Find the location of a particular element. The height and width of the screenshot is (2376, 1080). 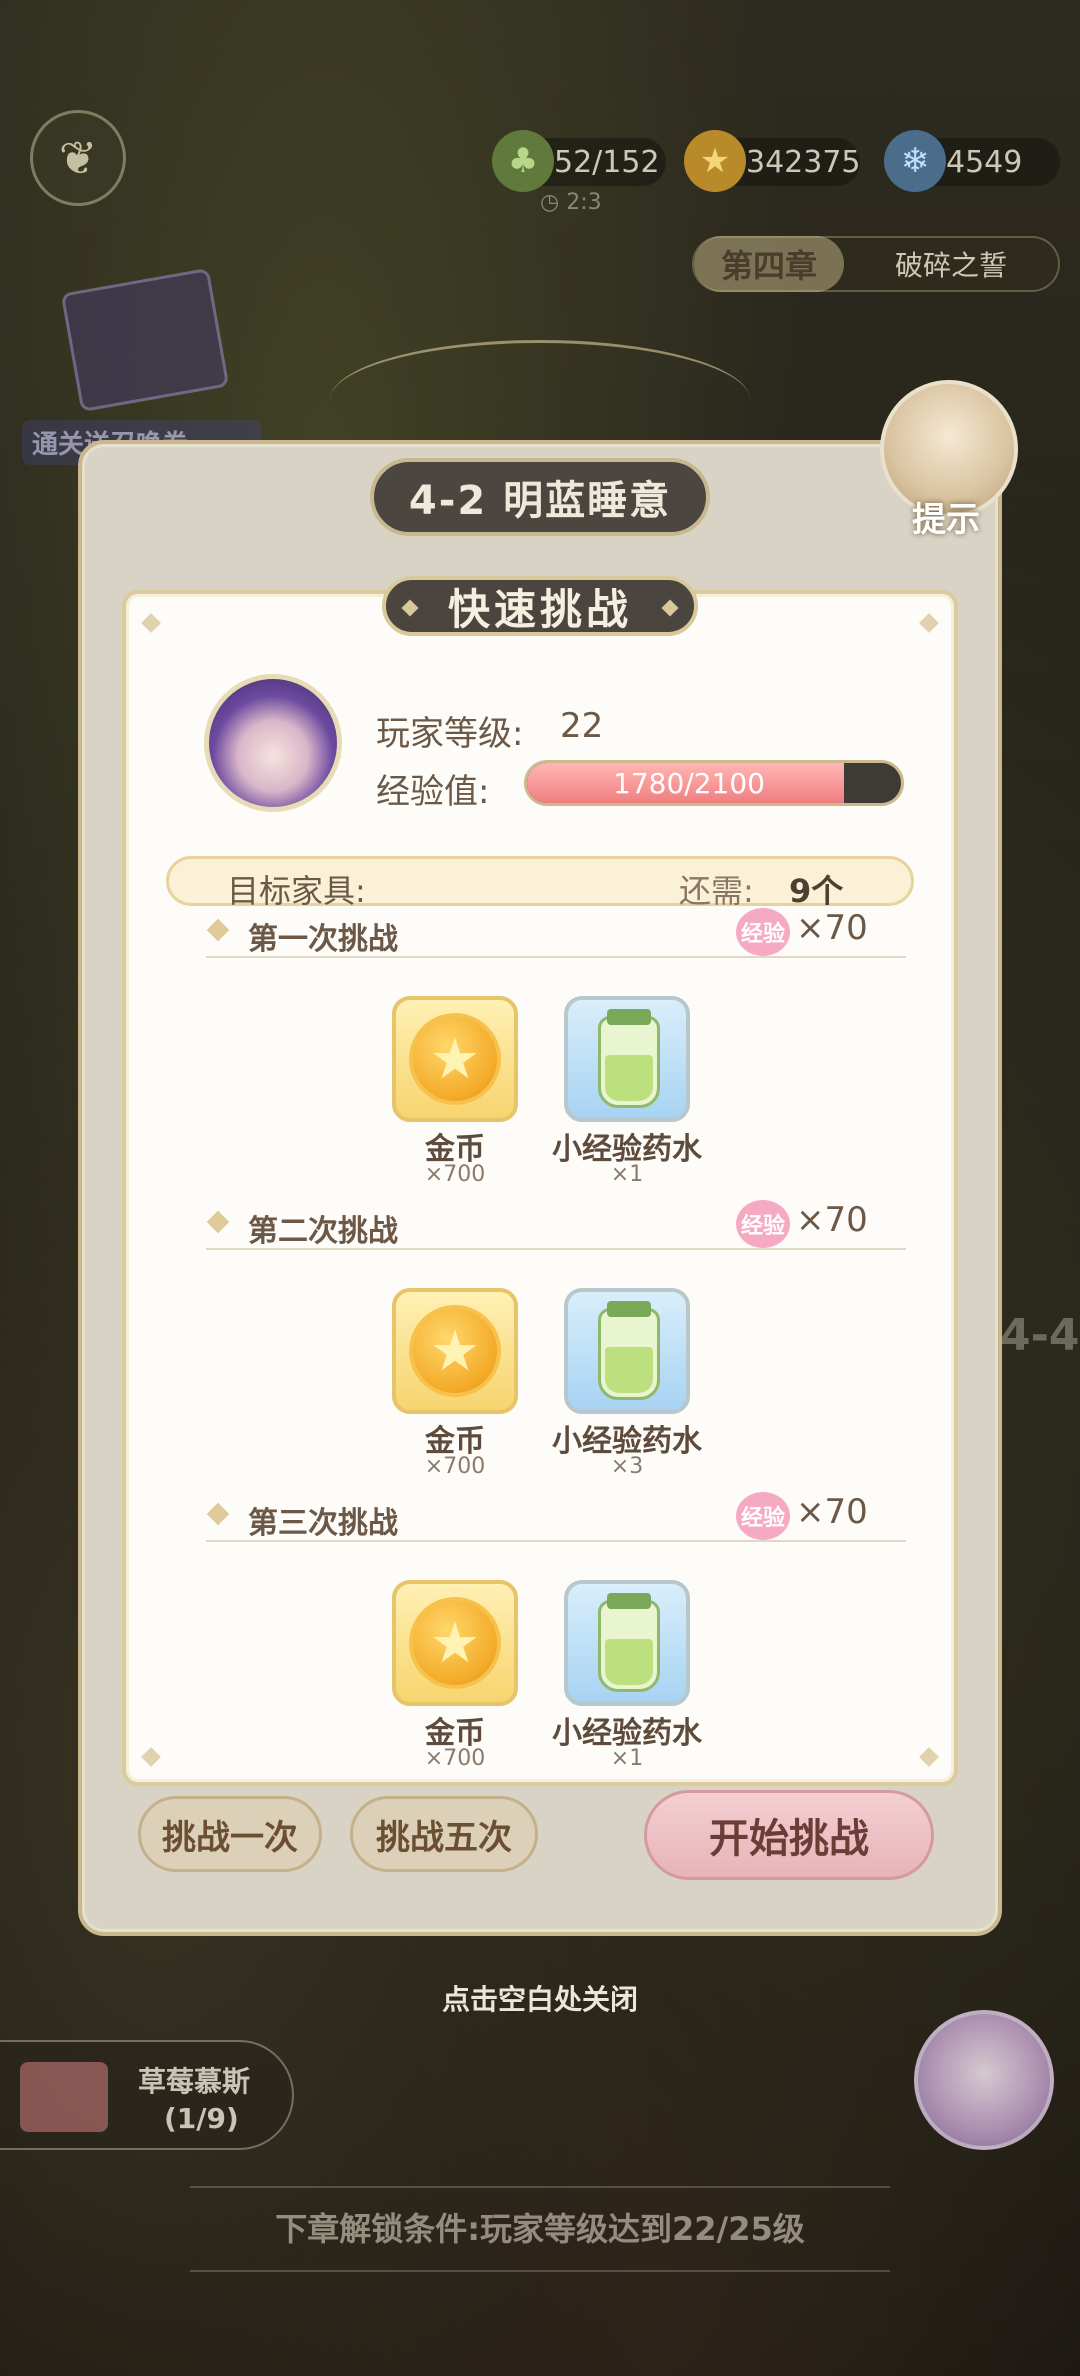

player-avatar is located at coordinates (273, 743).